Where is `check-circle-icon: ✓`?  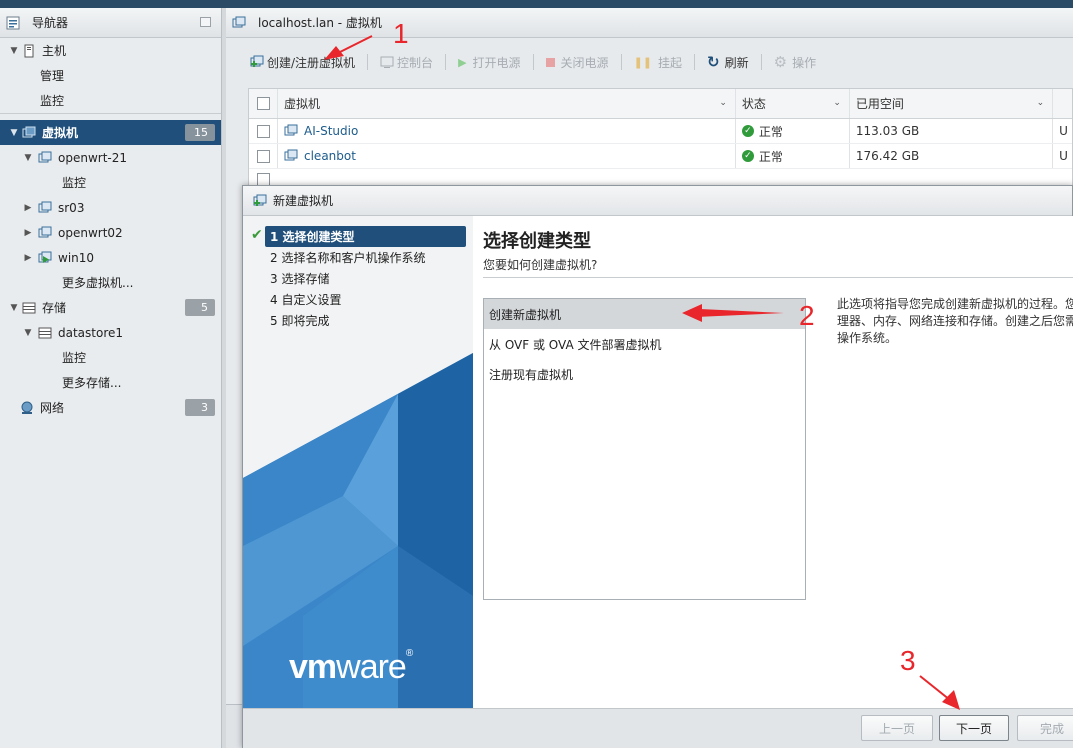
check-circle-icon: ✓ is located at coordinates (747, 131).